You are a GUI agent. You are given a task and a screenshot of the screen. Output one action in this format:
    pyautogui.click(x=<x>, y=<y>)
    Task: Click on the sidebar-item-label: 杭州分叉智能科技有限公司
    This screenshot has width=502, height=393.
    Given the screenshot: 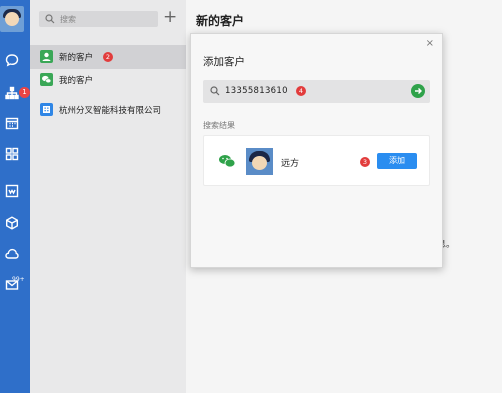 What is the action you would take?
    pyautogui.click(x=110, y=111)
    